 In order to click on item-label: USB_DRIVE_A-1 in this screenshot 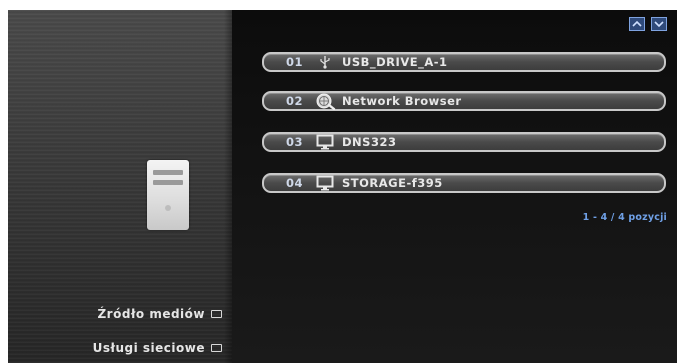, I will do `click(395, 62)`.